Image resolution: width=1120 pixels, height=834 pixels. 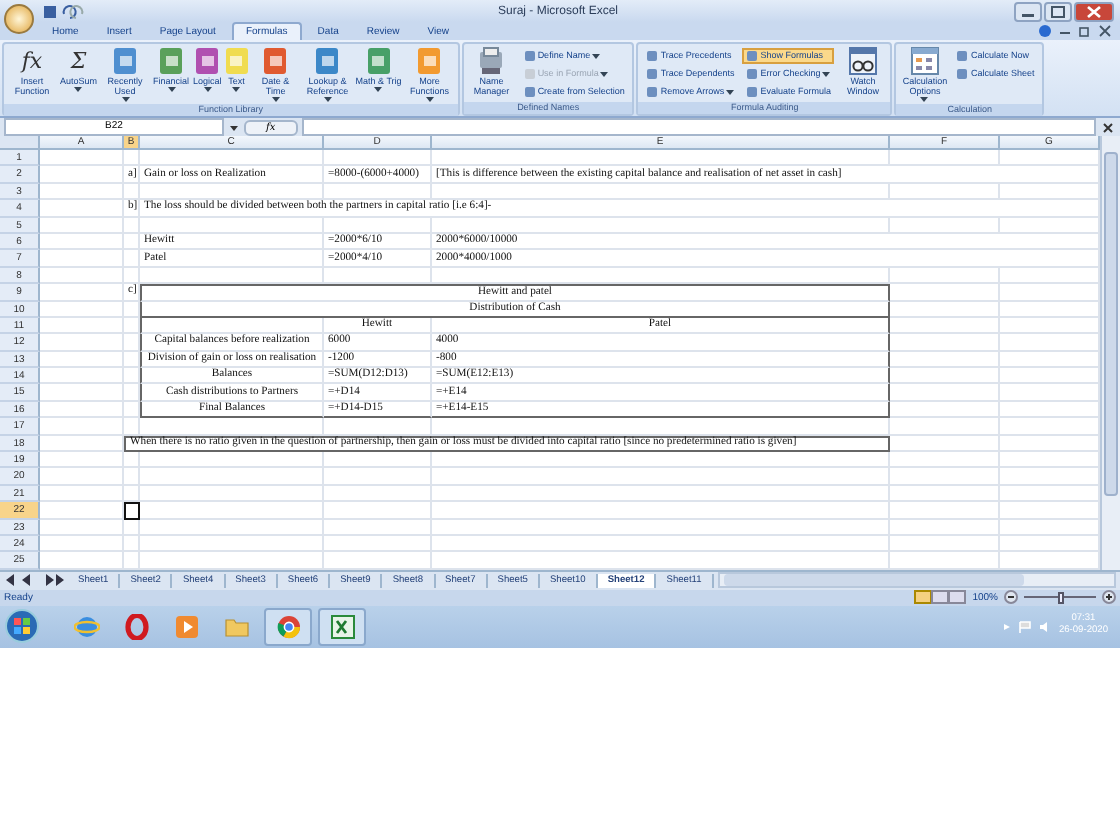 I want to click on view-buttons-icon, so click(x=940, y=597).